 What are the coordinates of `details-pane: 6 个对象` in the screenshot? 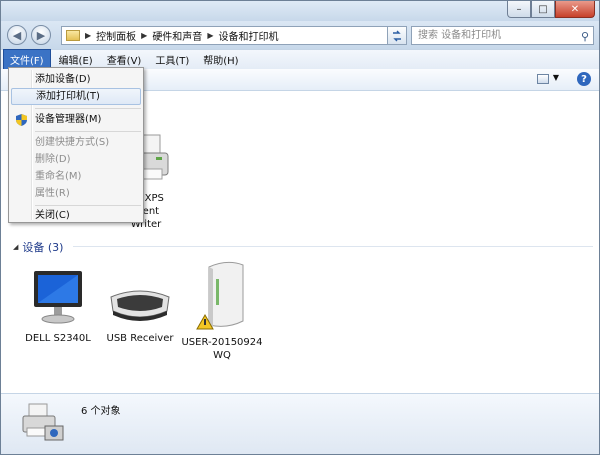 It's located at (300, 423).